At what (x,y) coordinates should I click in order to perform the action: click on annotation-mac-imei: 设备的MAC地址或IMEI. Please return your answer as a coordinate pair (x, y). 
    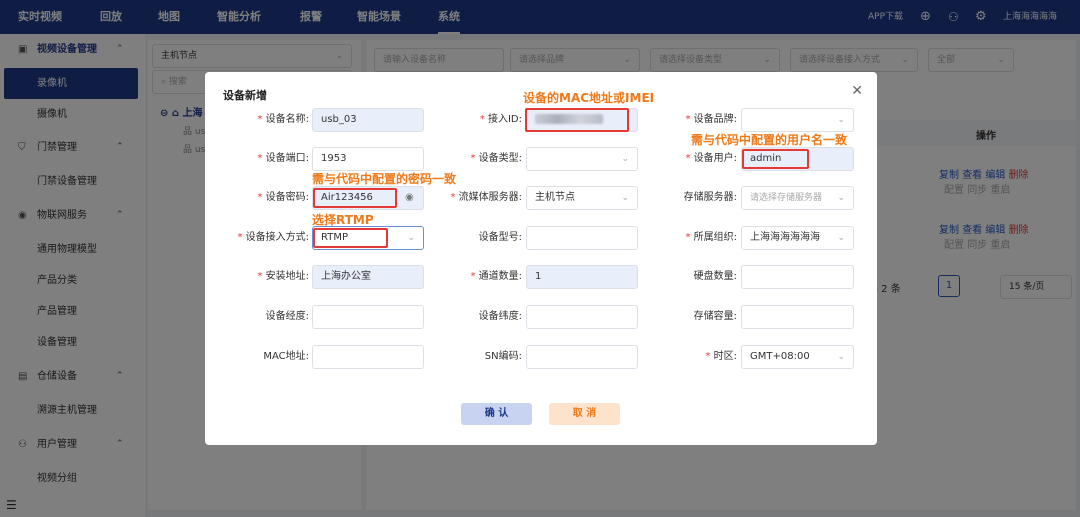
    Looking at the image, I should click on (589, 98).